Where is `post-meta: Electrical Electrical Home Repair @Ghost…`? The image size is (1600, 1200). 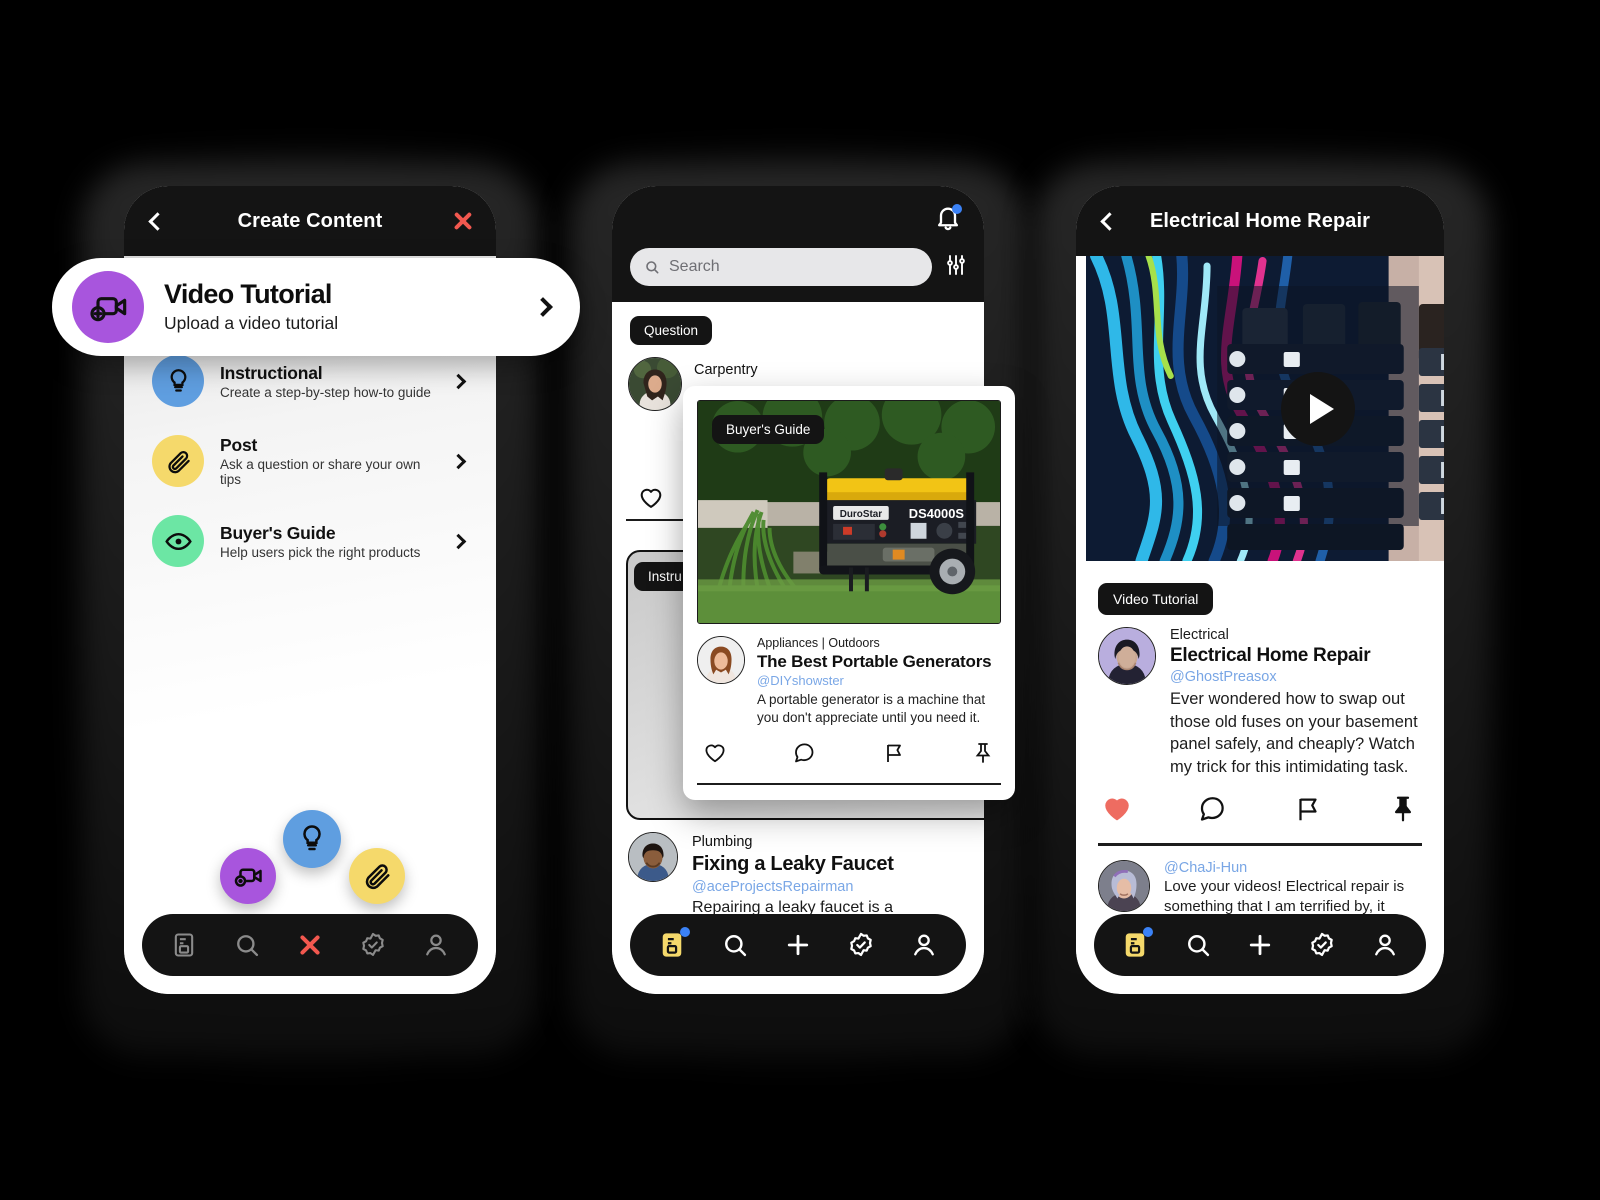 post-meta: Electrical Electrical Home Repair @Ghost… is located at coordinates (1260, 702).